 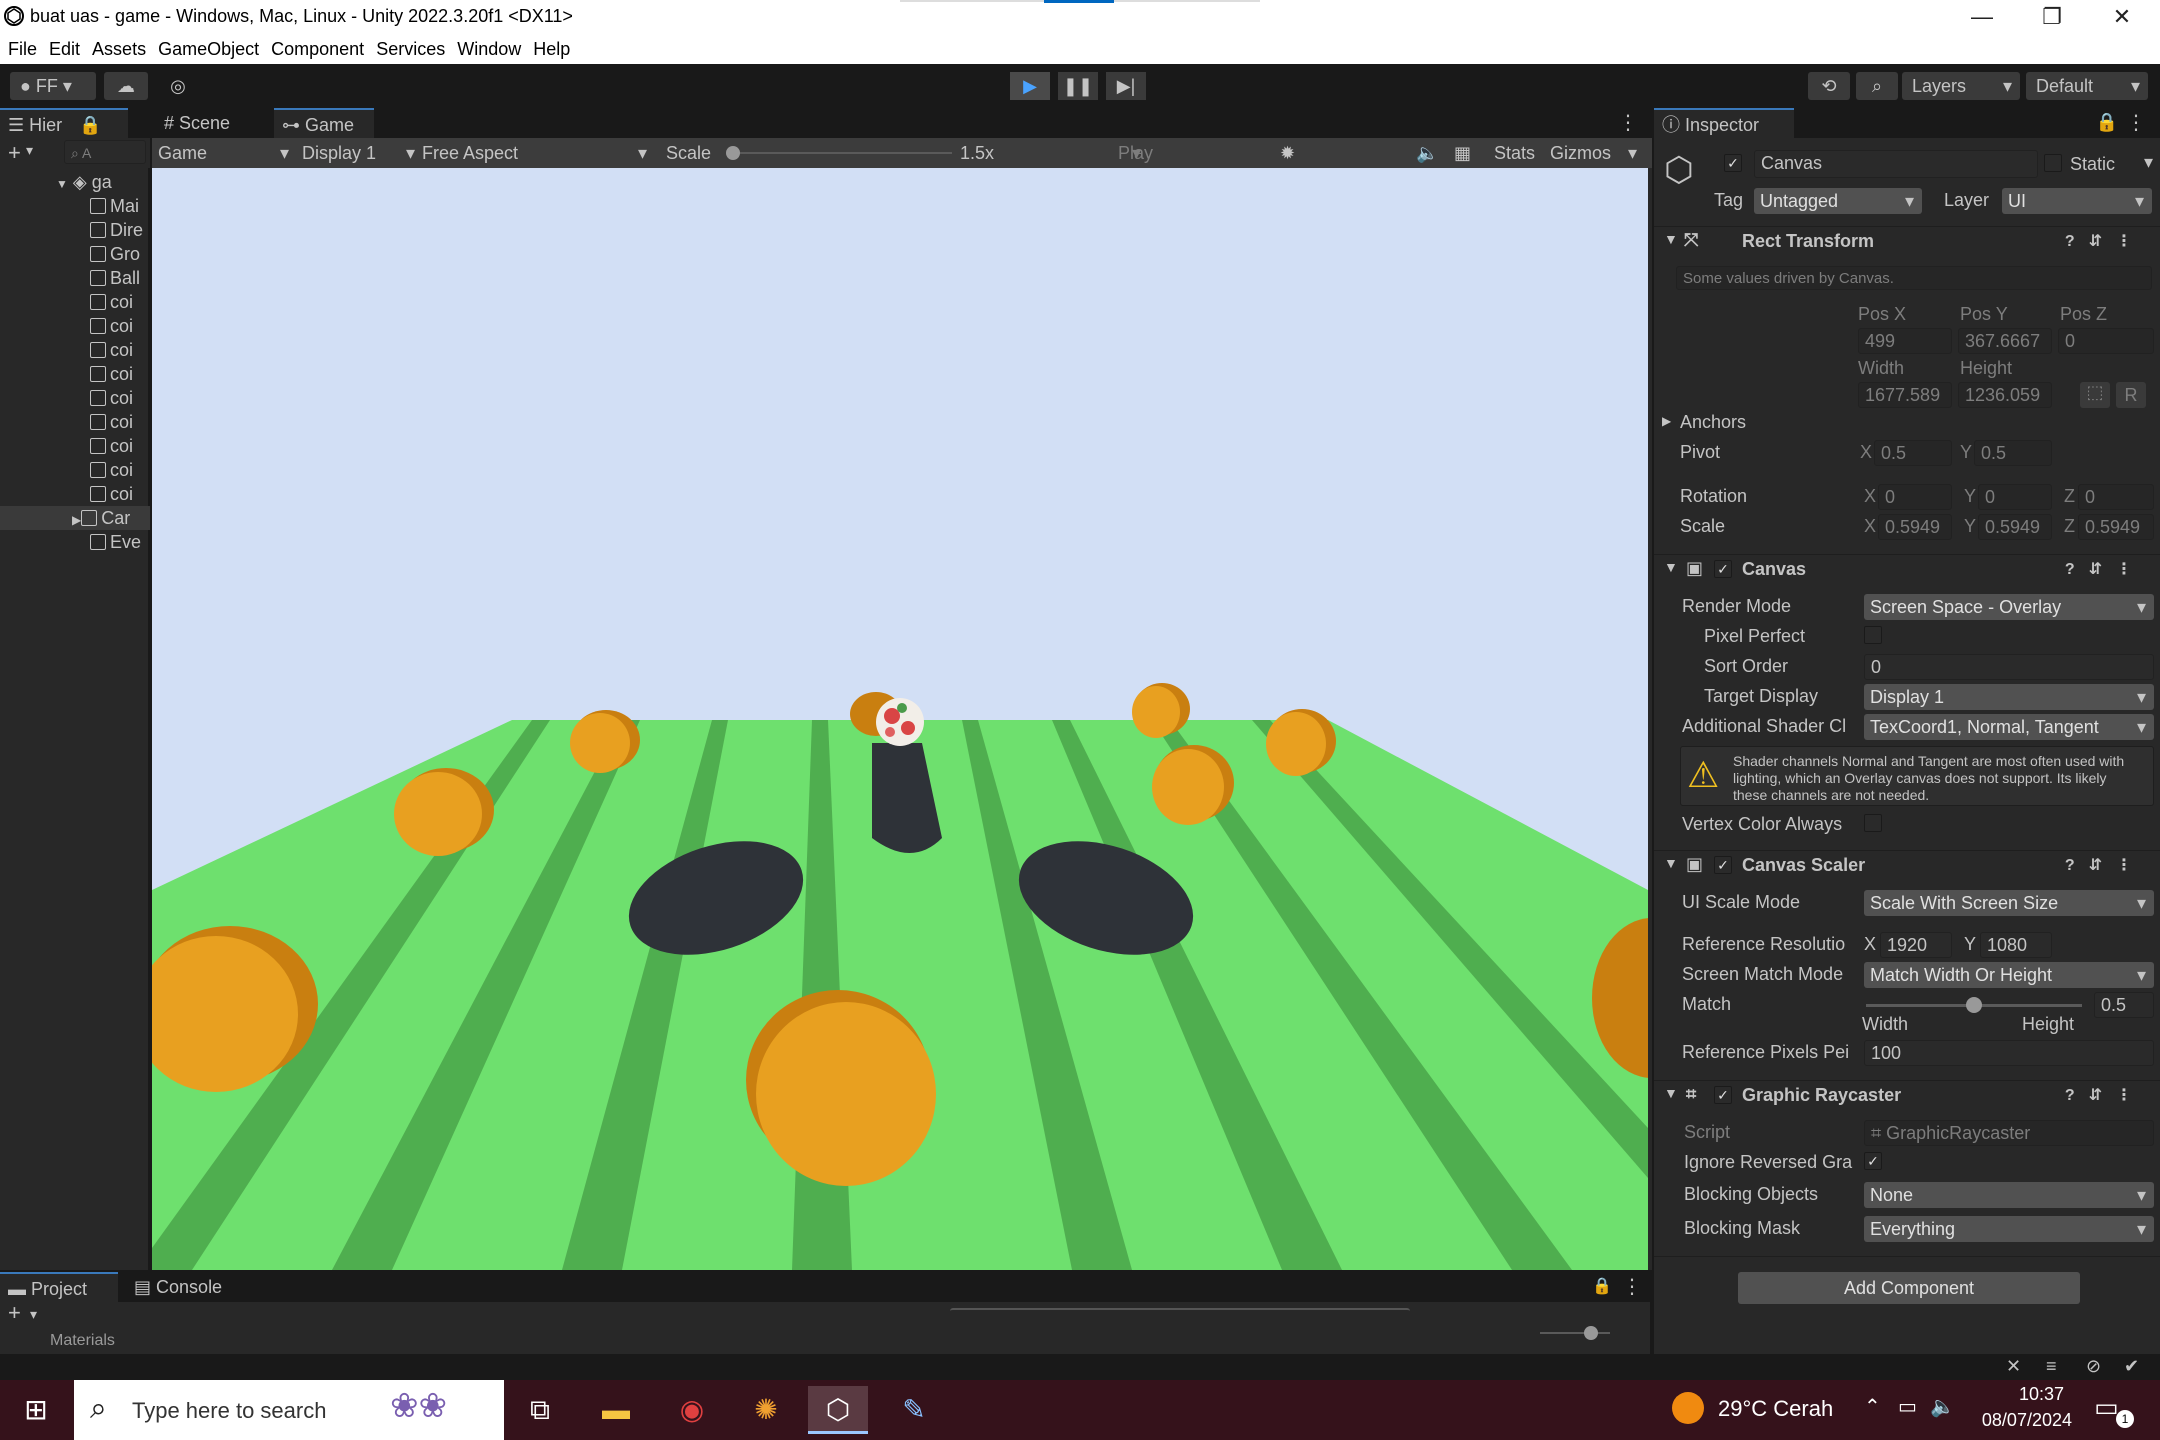 I want to click on anchors-foldout: Anchors, so click(x=1713, y=422).